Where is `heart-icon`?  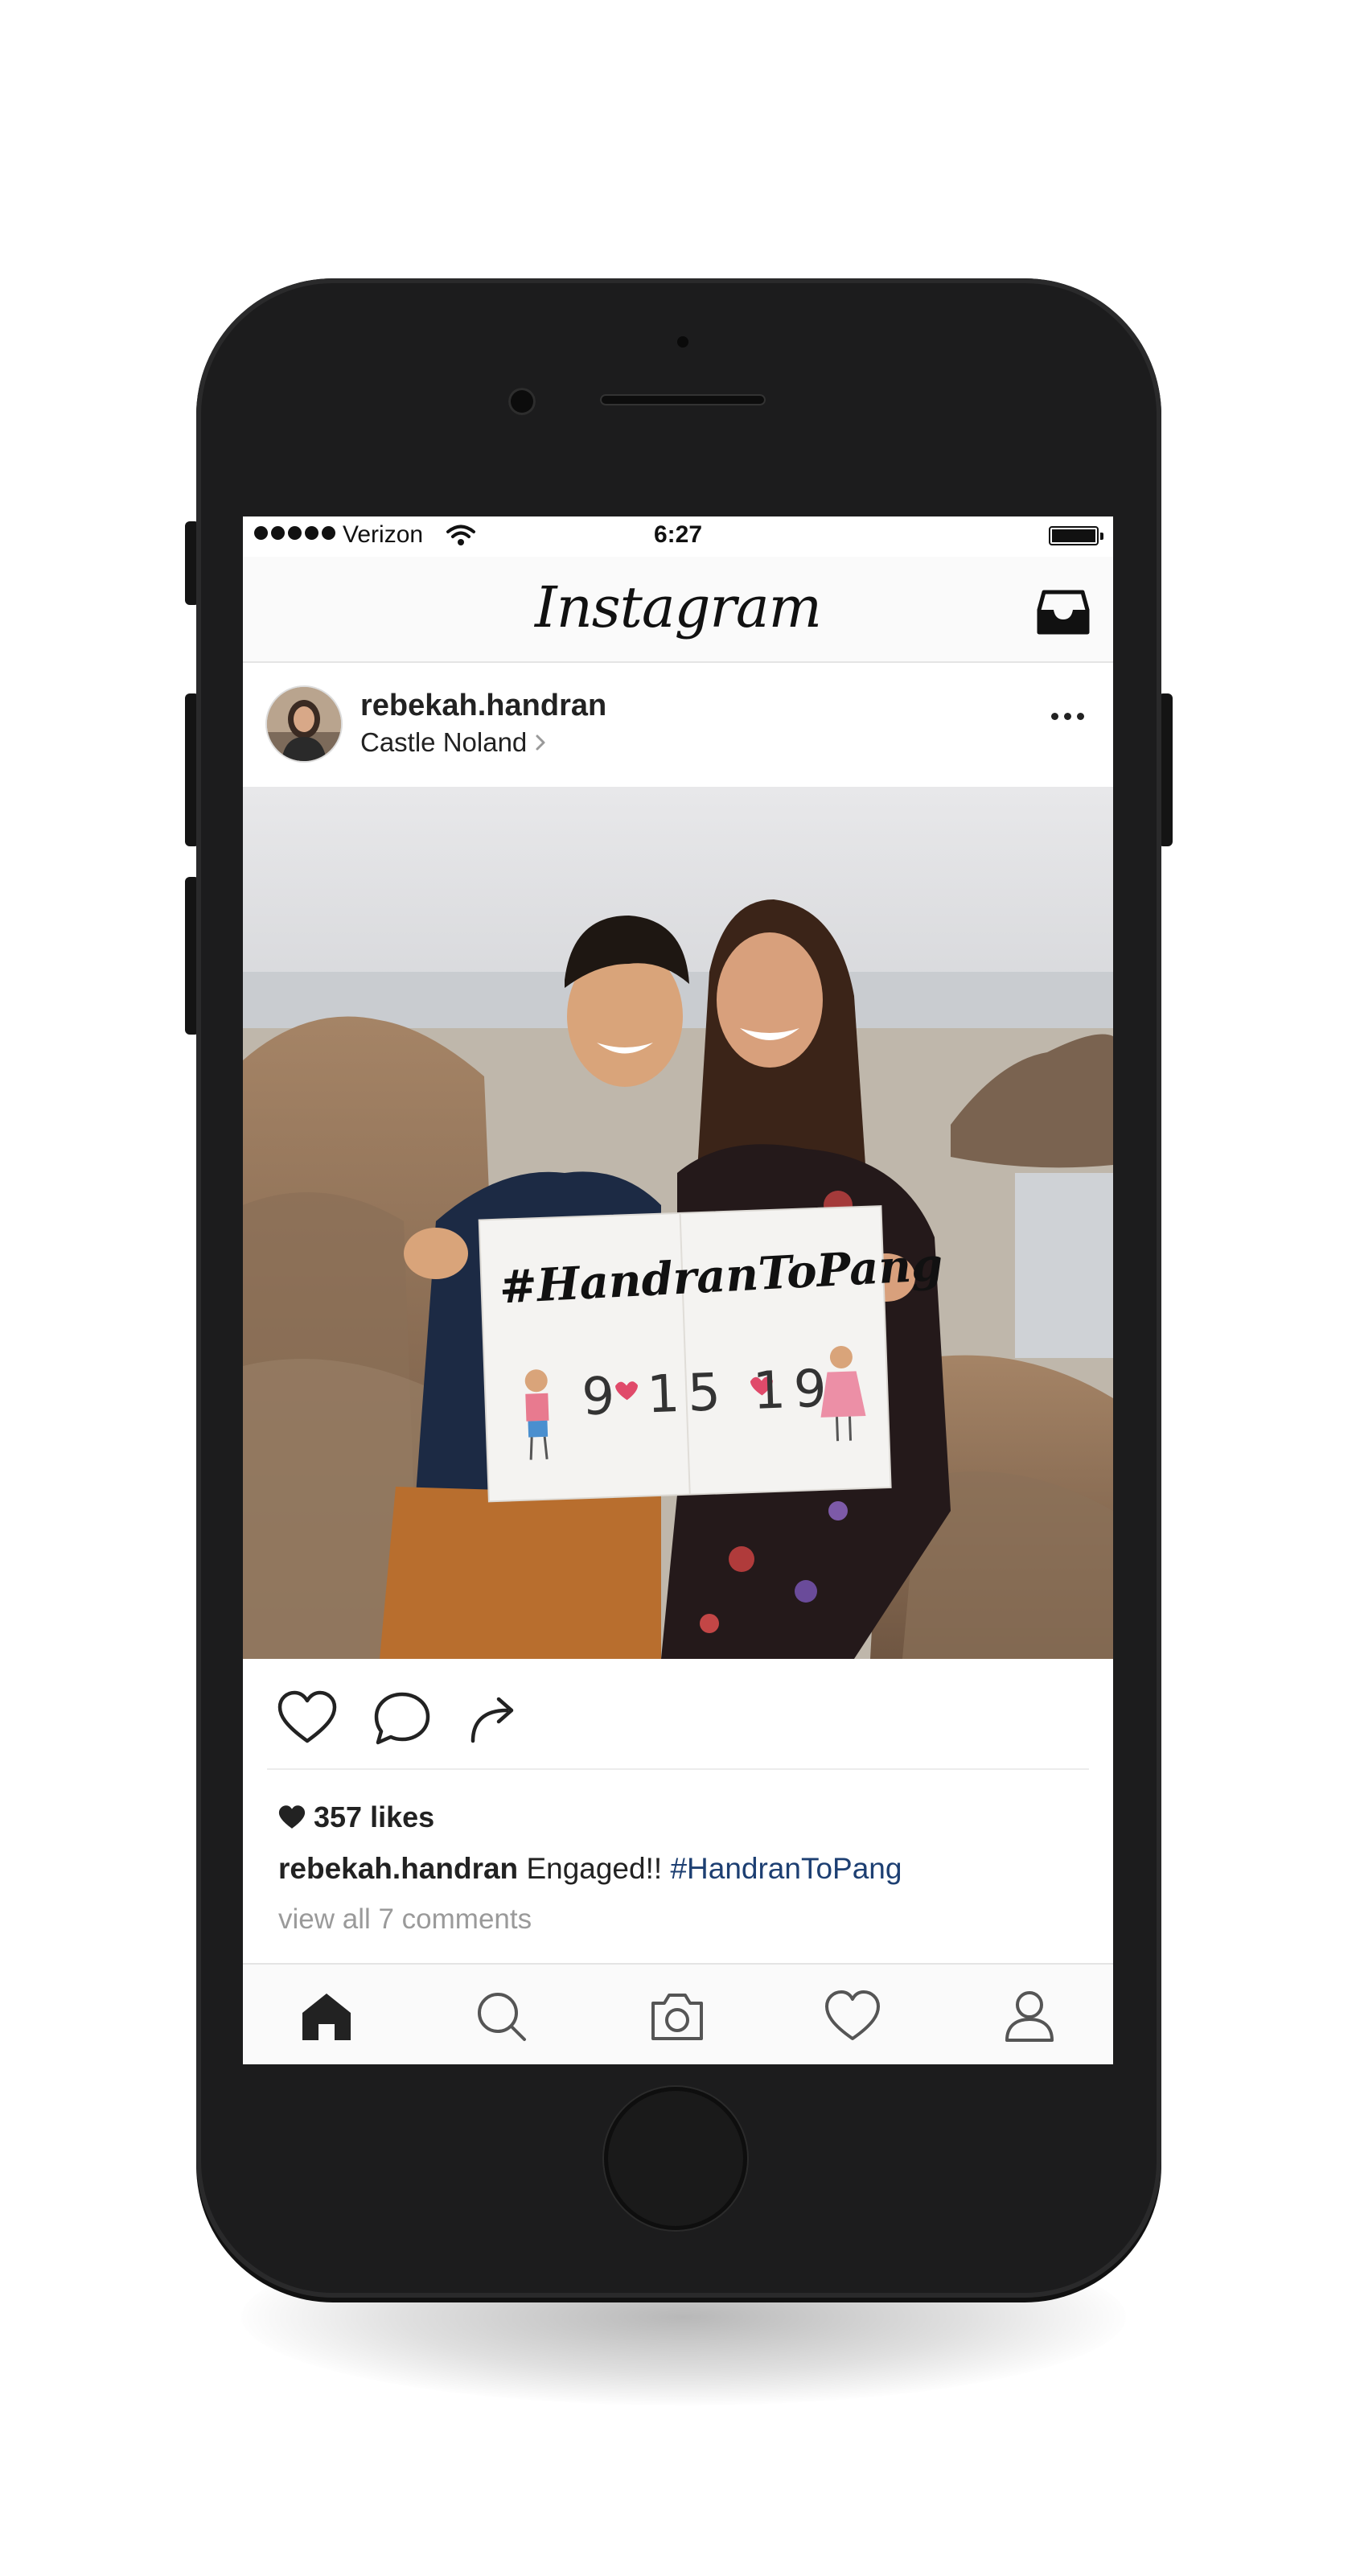
heart-icon is located at coordinates (307, 1717).